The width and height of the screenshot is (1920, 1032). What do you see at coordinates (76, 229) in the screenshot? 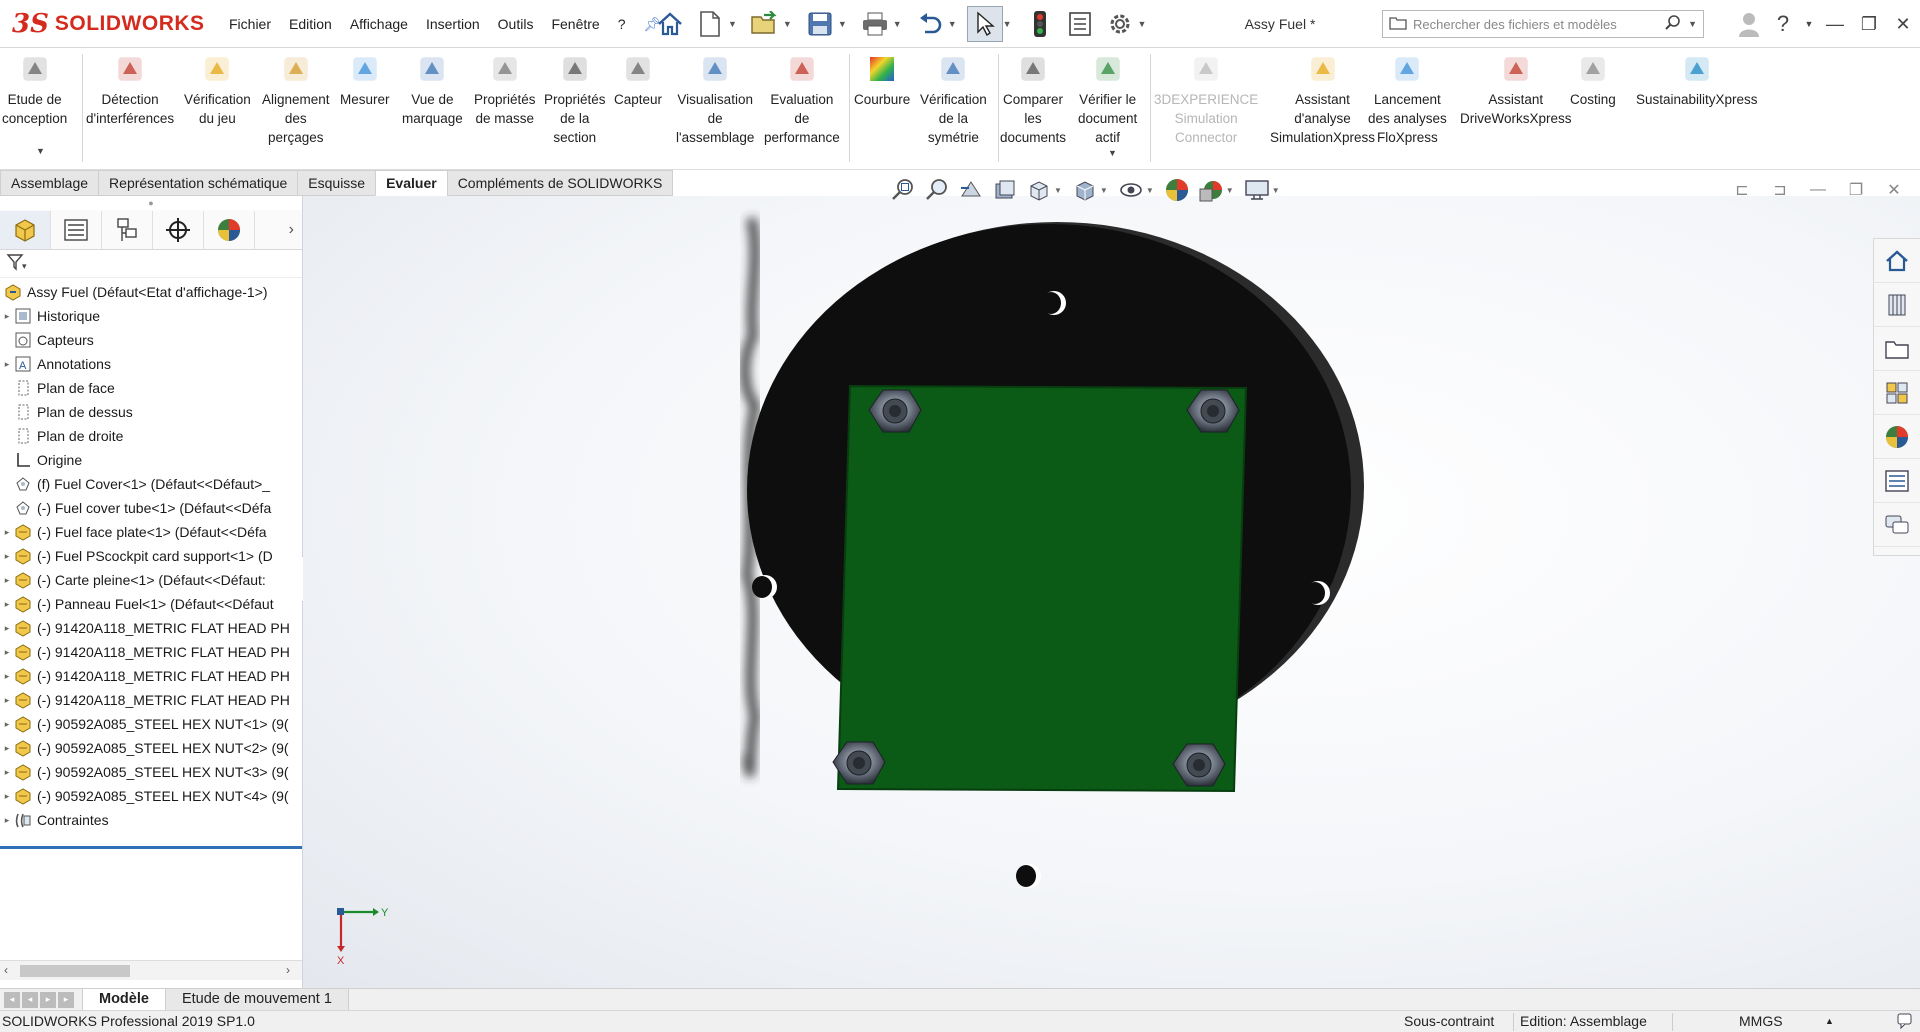
I see `property-manager-tab-icon` at bounding box center [76, 229].